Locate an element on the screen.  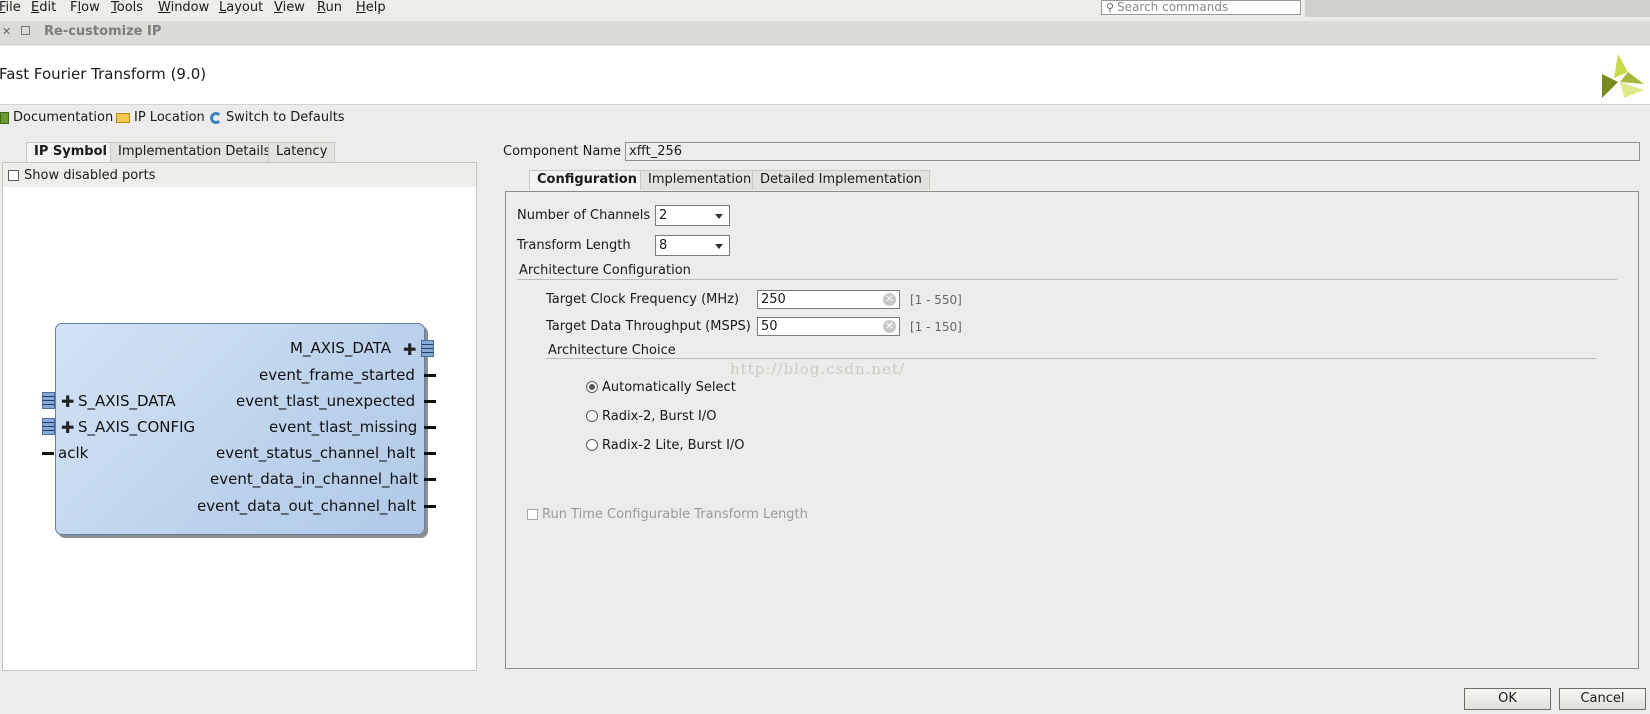
search-commands-input: ⚲ Search commands is located at coordinates (1201, 7).